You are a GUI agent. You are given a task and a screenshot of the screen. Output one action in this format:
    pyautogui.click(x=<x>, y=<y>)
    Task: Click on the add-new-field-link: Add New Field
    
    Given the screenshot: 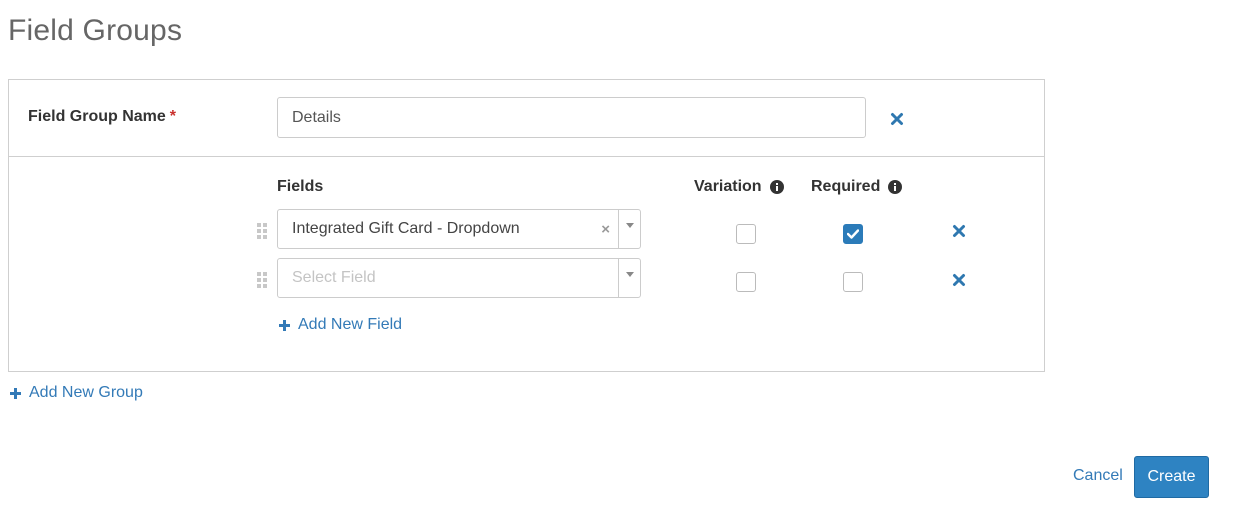 What is the action you would take?
    pyautogui.click(x=340, y=325)
    